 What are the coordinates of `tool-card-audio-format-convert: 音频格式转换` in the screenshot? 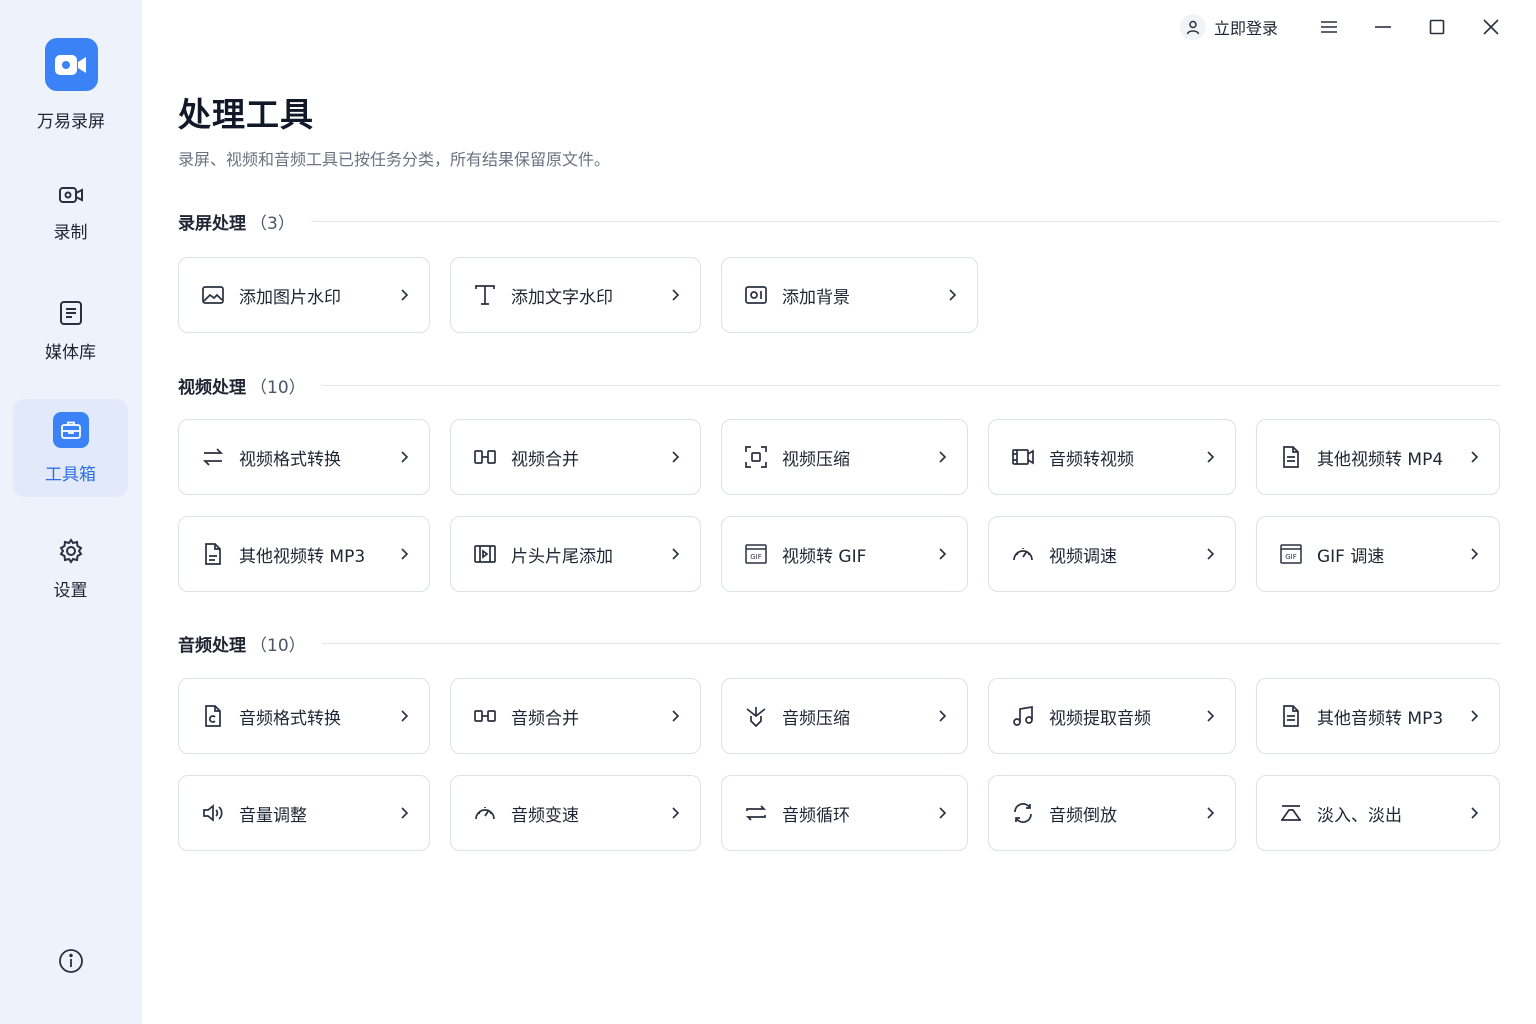 It's located at (304, 716).